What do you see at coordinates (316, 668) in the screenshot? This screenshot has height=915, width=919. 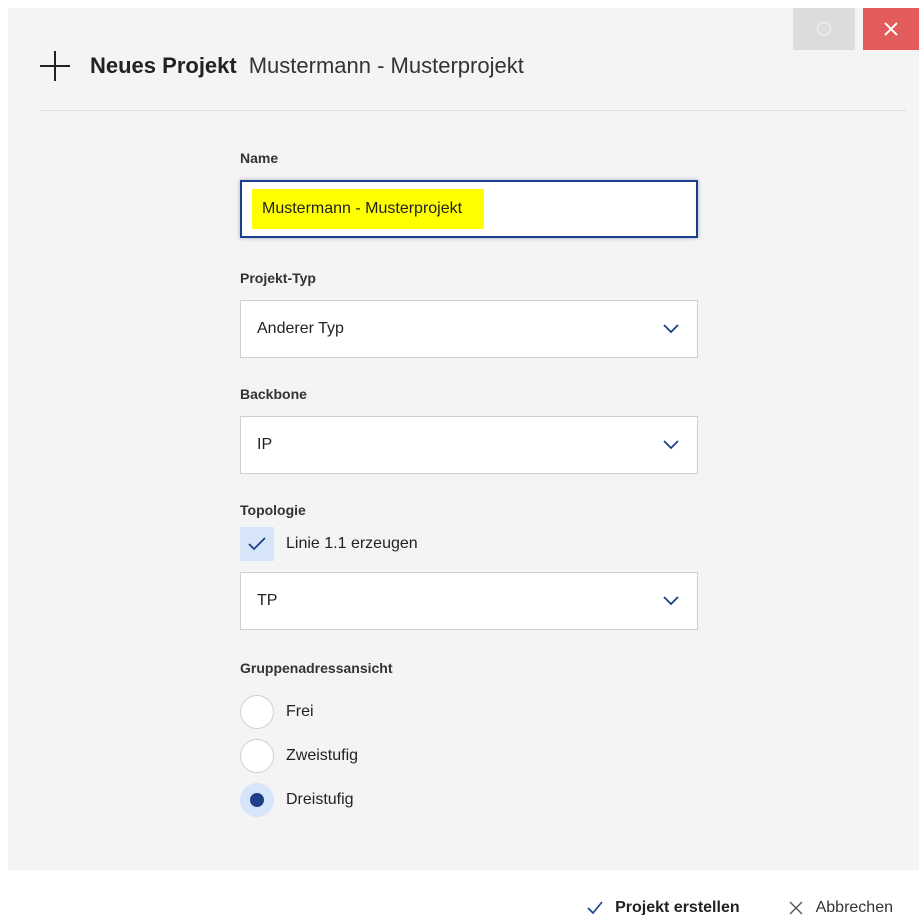 I see `group-address-view-label: Gruppenadressansicht` at bounding box center [316, 668].